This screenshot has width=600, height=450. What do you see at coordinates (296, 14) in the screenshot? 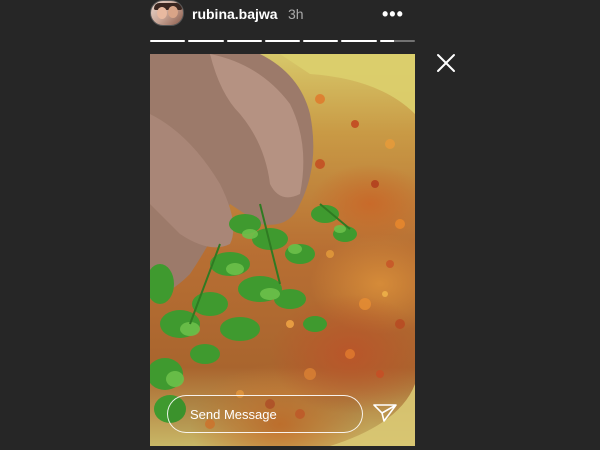
I see `timestamp: 3h` at bounding box center [296, 14].